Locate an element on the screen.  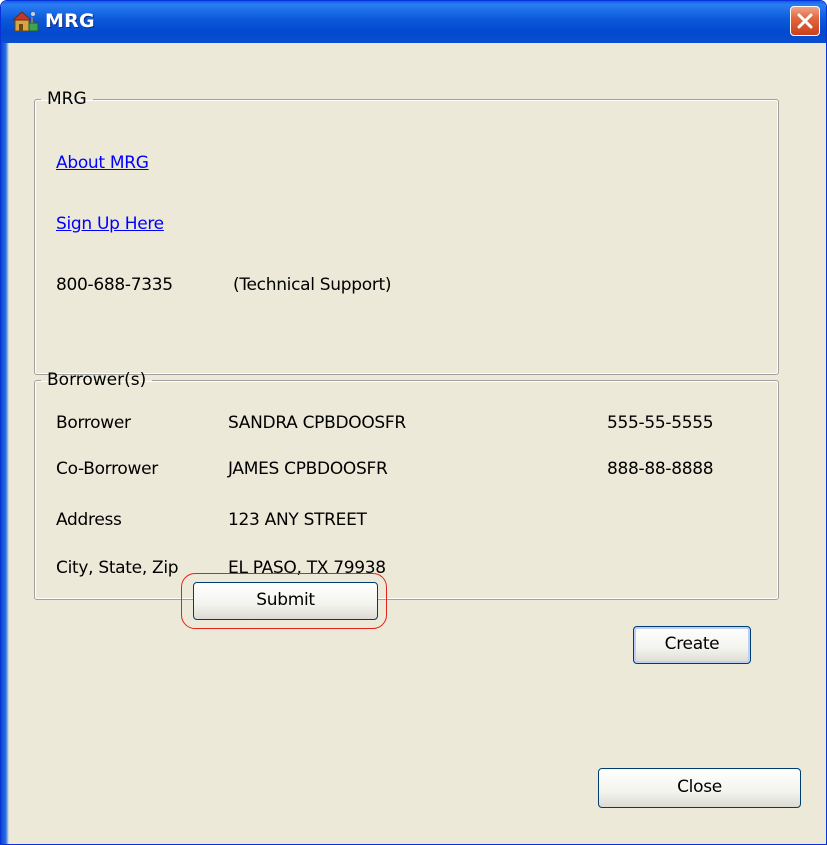
app-icon is located at coordinates (25, 22).